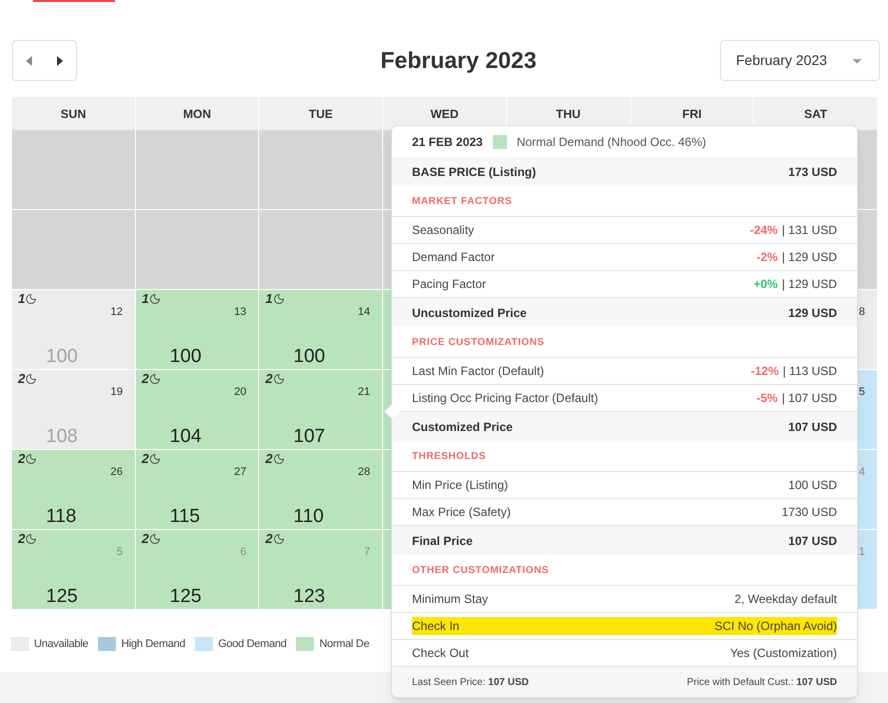  I want to click on calendar-day-cell: 2 20 104, so click(198, 410).